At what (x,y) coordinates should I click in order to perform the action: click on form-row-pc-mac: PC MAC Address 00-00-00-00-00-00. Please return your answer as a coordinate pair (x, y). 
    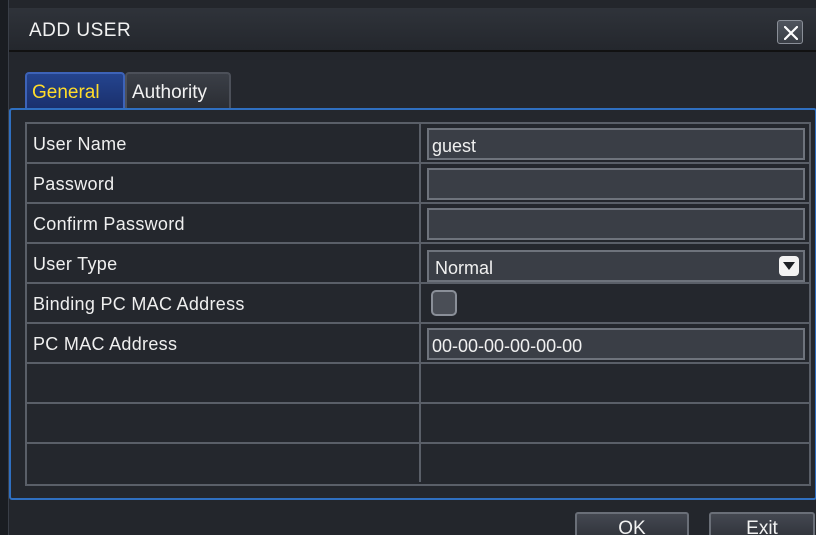
    Looking at the image, I should click on (418, 344).